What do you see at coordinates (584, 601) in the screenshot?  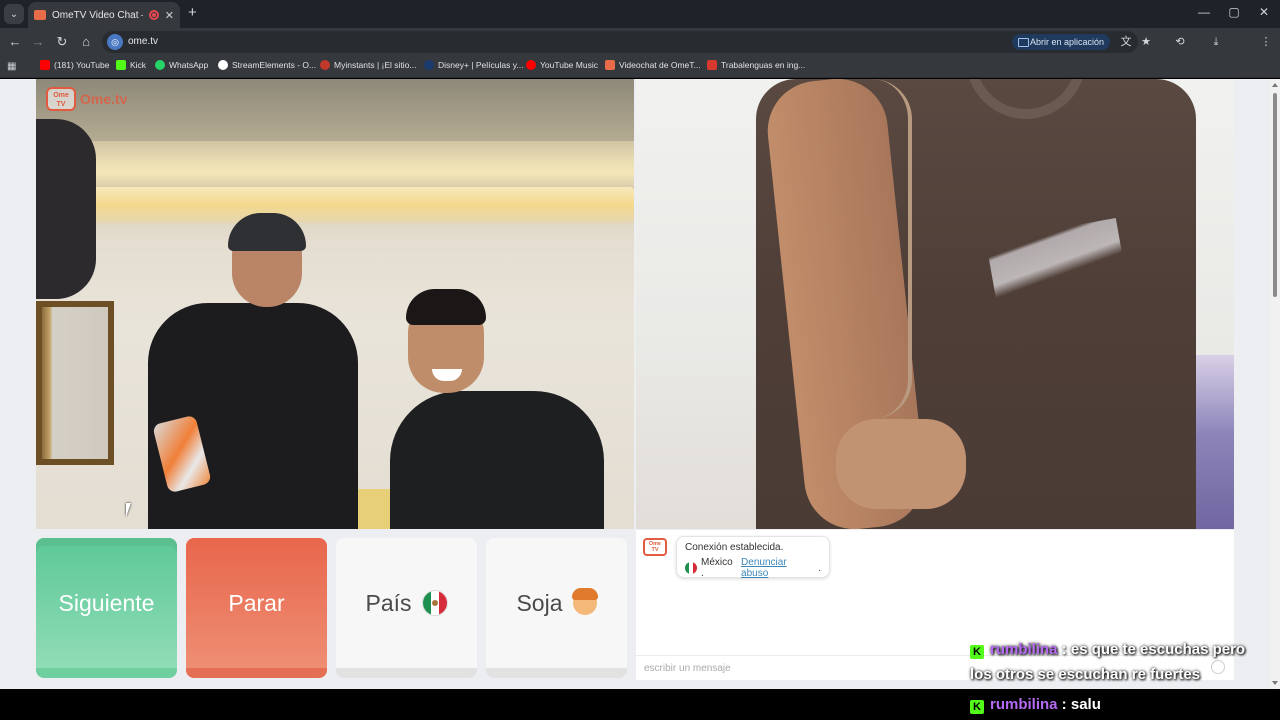 I see `boy-face-icon` at bounding box center [584, 601].